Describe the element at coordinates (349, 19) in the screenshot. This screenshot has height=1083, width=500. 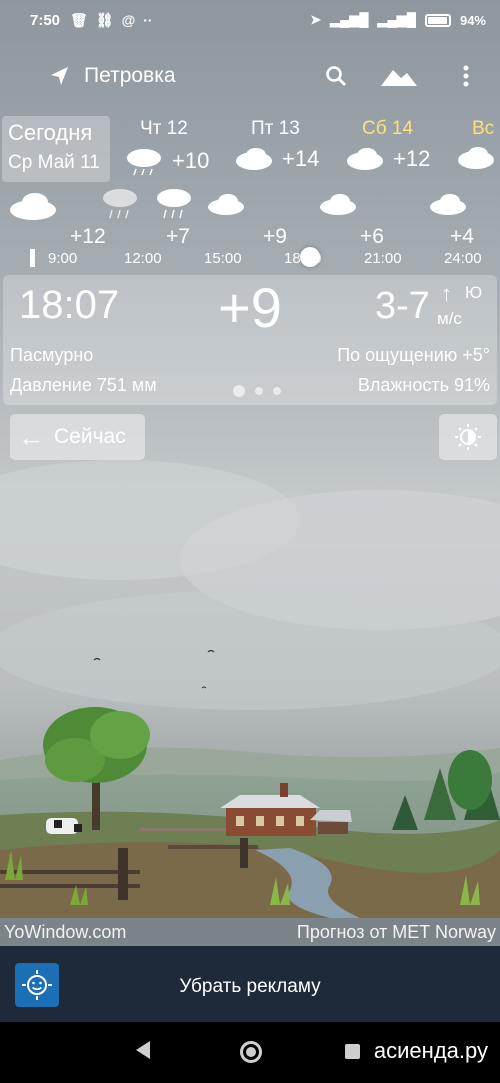
I see `signal-icon: ▂▄▆█` at that location.